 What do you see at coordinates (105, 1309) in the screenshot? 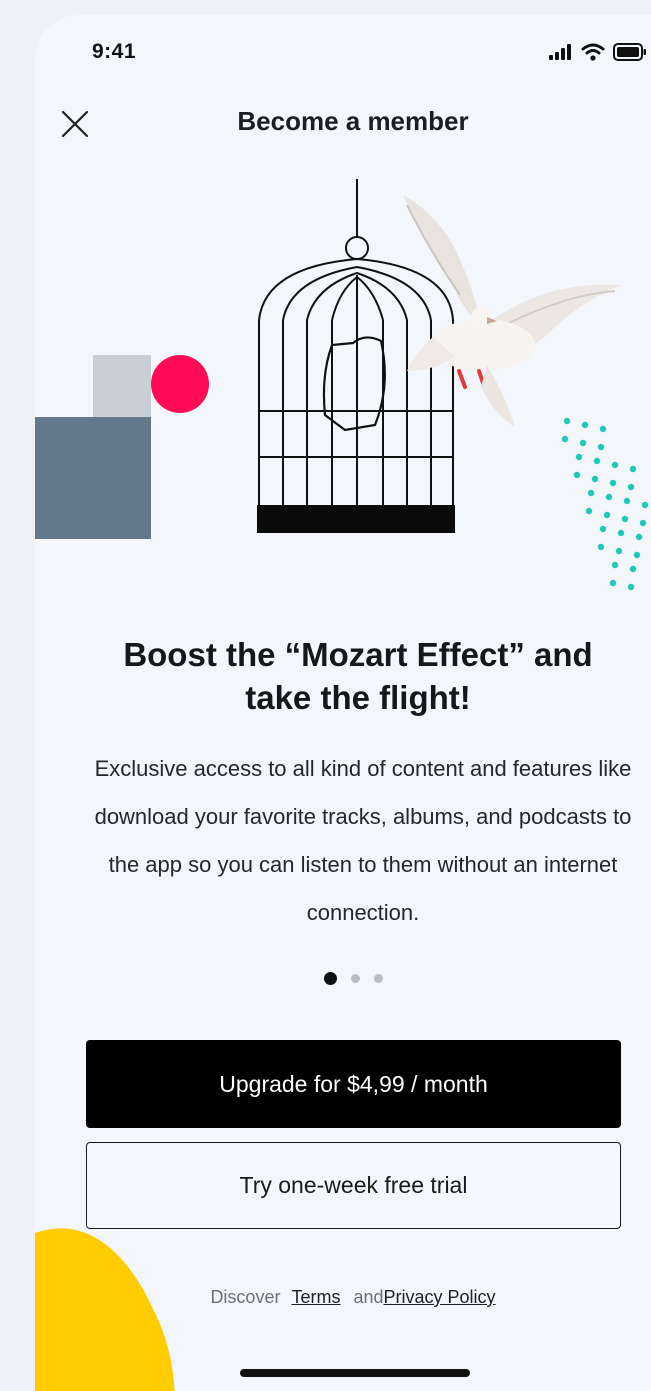
I see `yellow-blob-decoration` at bounding box center [105, 1309].